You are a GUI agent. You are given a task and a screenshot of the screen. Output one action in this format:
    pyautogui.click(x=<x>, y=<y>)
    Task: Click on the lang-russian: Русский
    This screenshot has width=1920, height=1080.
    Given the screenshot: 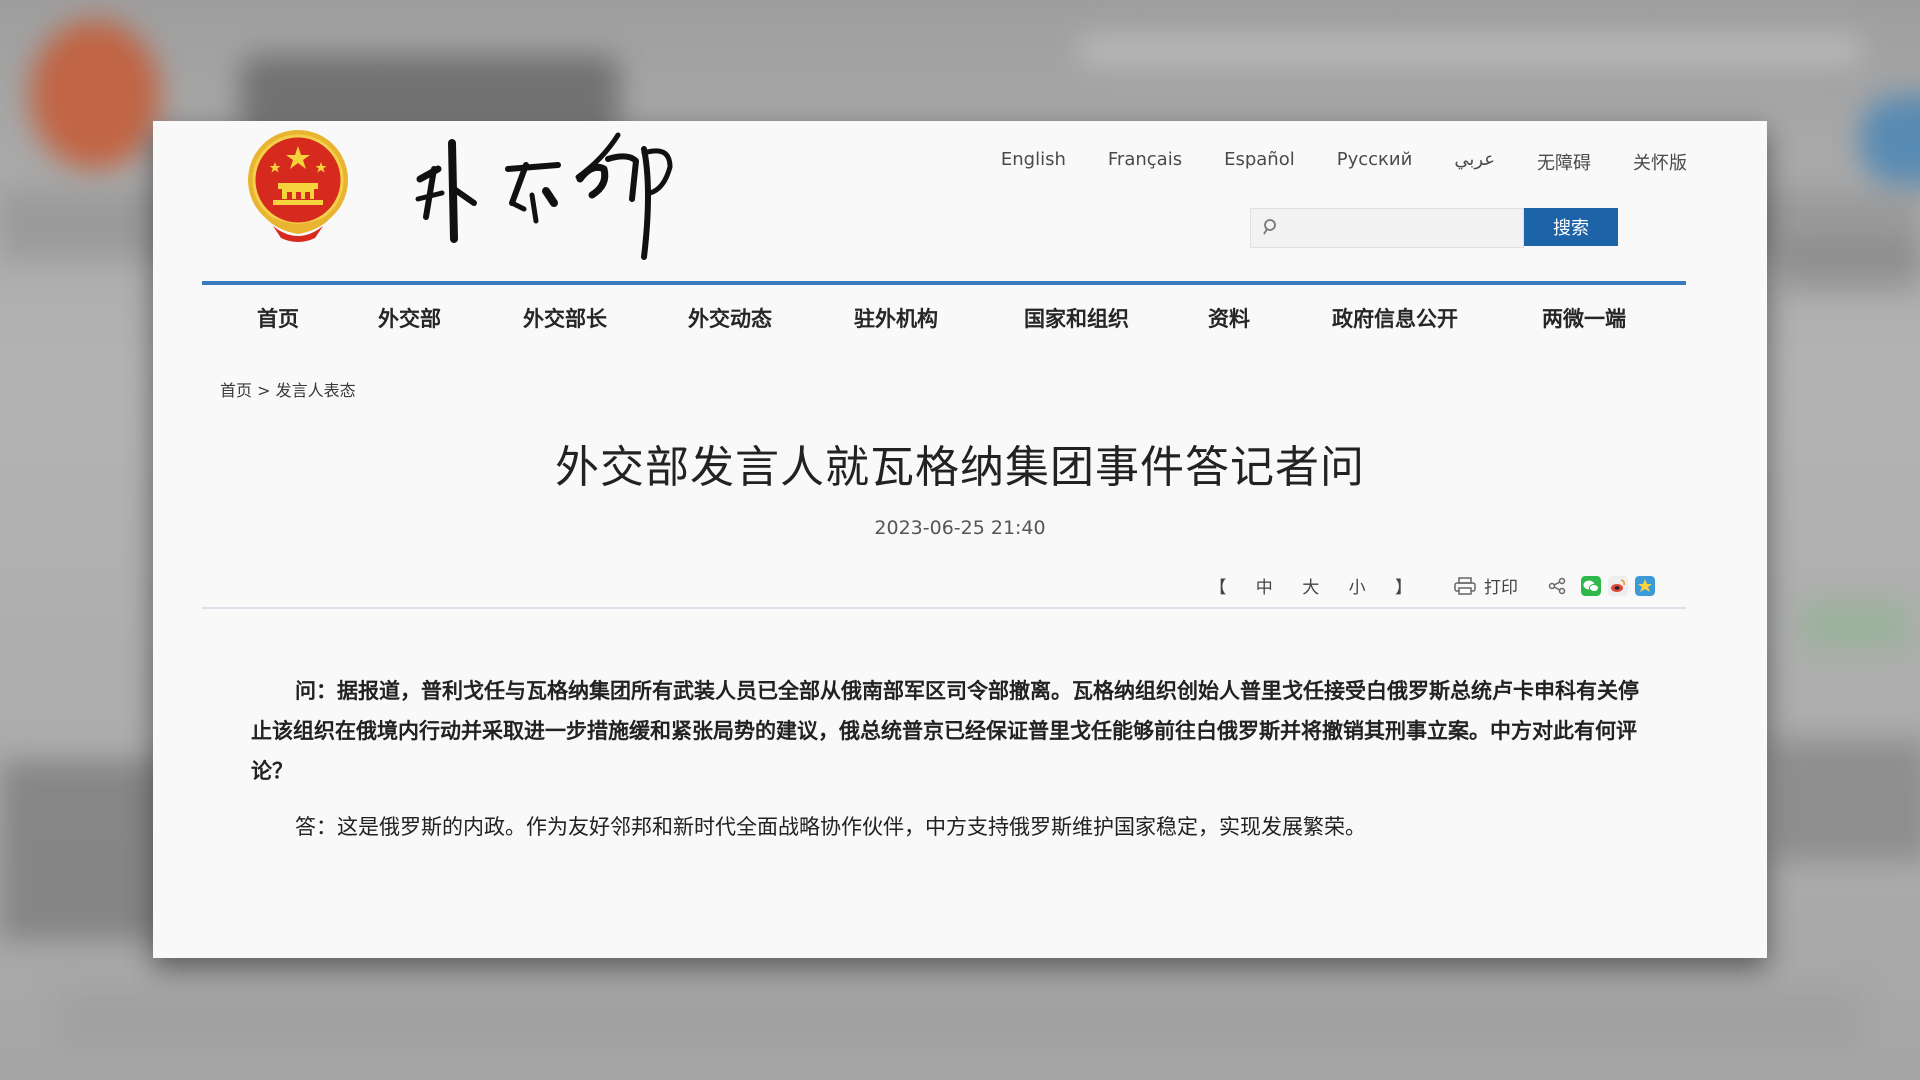 What is the action you would take?
    pyautogui.click(x=1375, y=162)
    